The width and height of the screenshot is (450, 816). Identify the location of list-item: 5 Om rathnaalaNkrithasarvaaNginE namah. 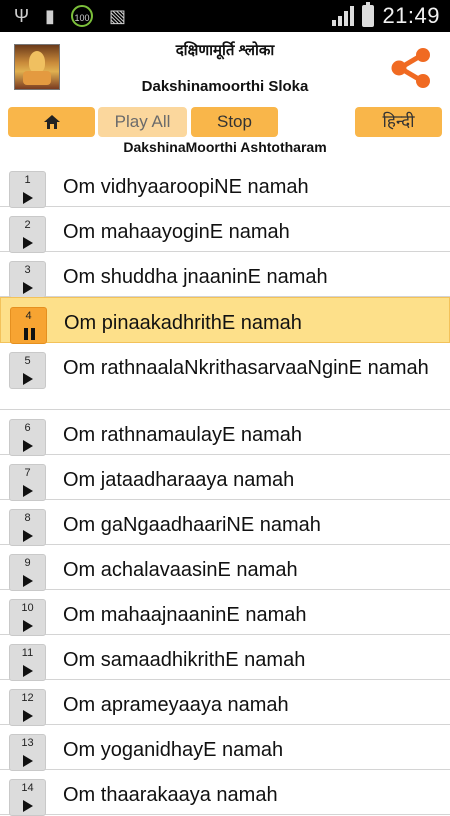
(225, 376).